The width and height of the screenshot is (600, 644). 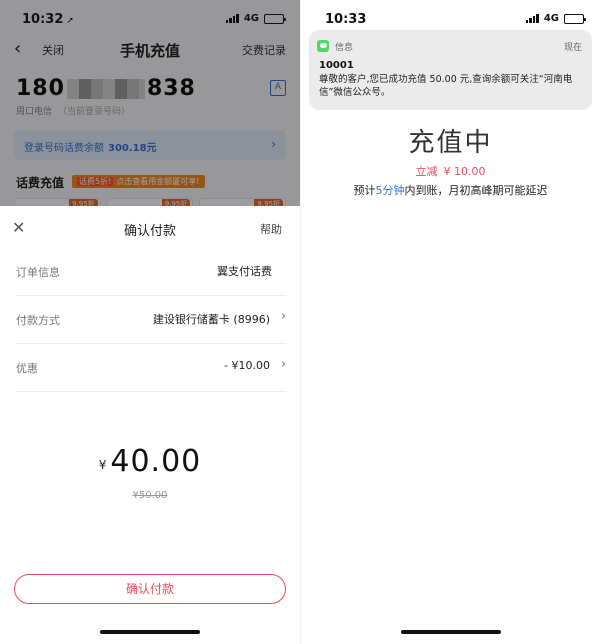 I want to click on notification-message: 尊敬的客户,您已成功充值 50.00 元,查询余额可关注“河南电信”微信公众号。, so click(x=446, y=86).